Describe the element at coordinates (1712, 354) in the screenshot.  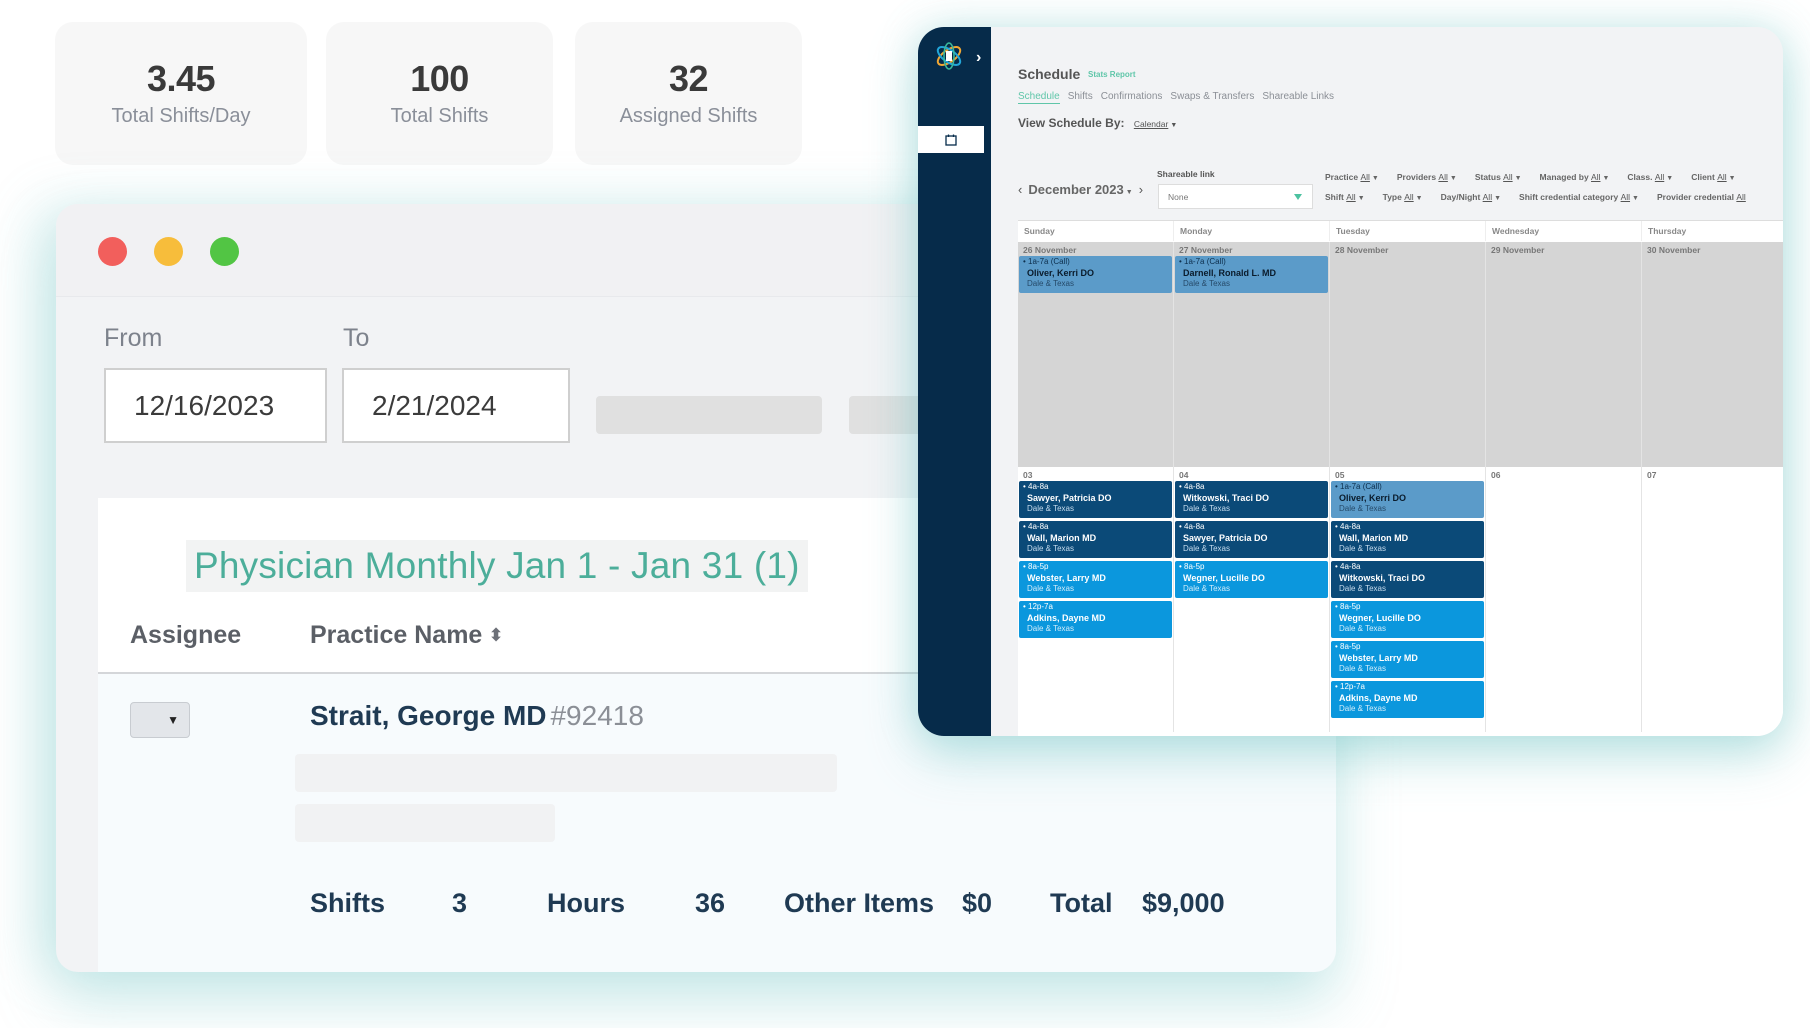
I see `calendar-day-cell: 30 November` at that location.